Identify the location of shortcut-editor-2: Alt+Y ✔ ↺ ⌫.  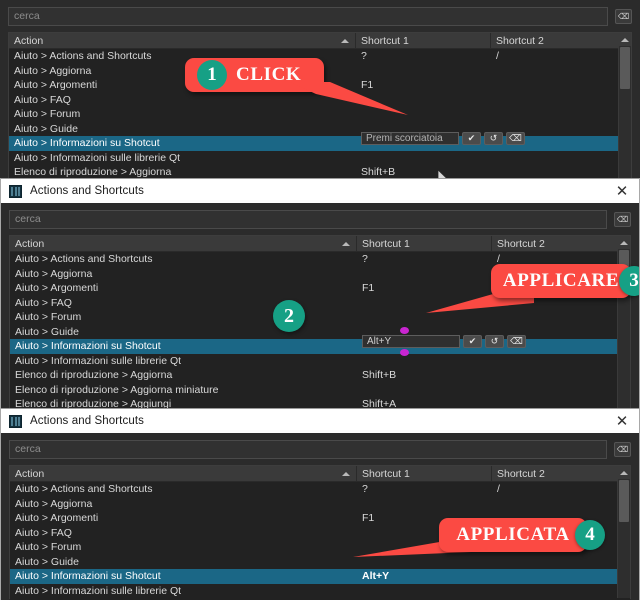
(444, 341).